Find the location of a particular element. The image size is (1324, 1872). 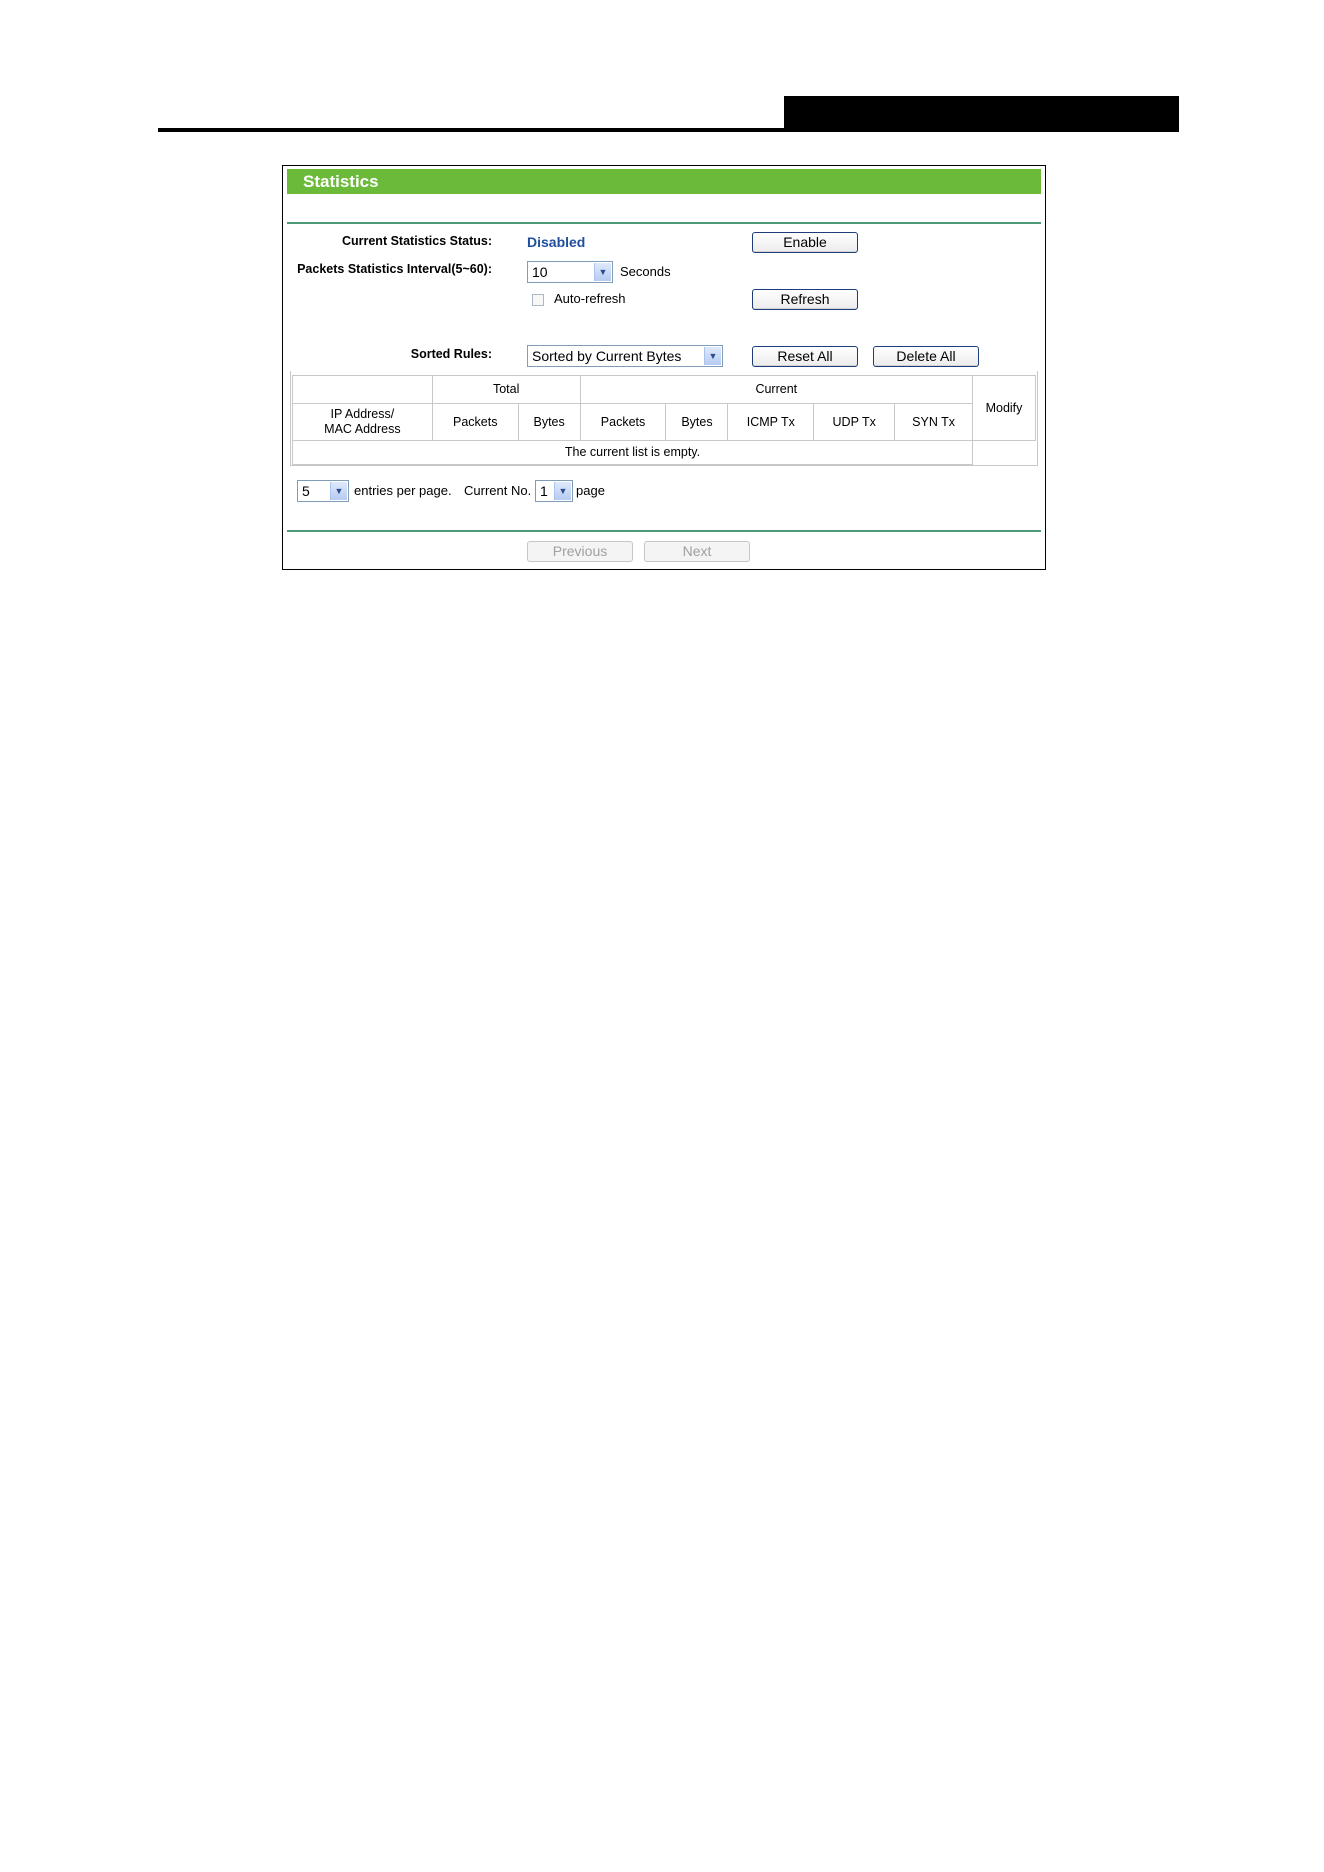

current-page-select: 1 ▼ is located at coordinates (554, 491).